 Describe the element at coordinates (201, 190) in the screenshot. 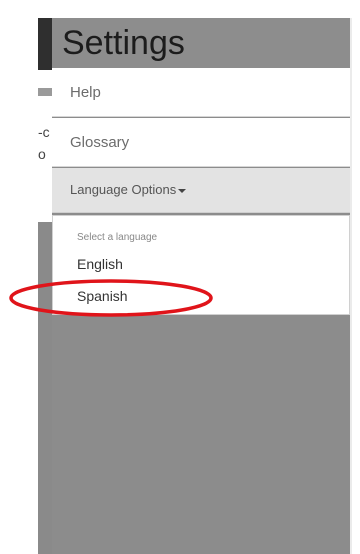

I see `language-options-toggle: Language Options` at that location.